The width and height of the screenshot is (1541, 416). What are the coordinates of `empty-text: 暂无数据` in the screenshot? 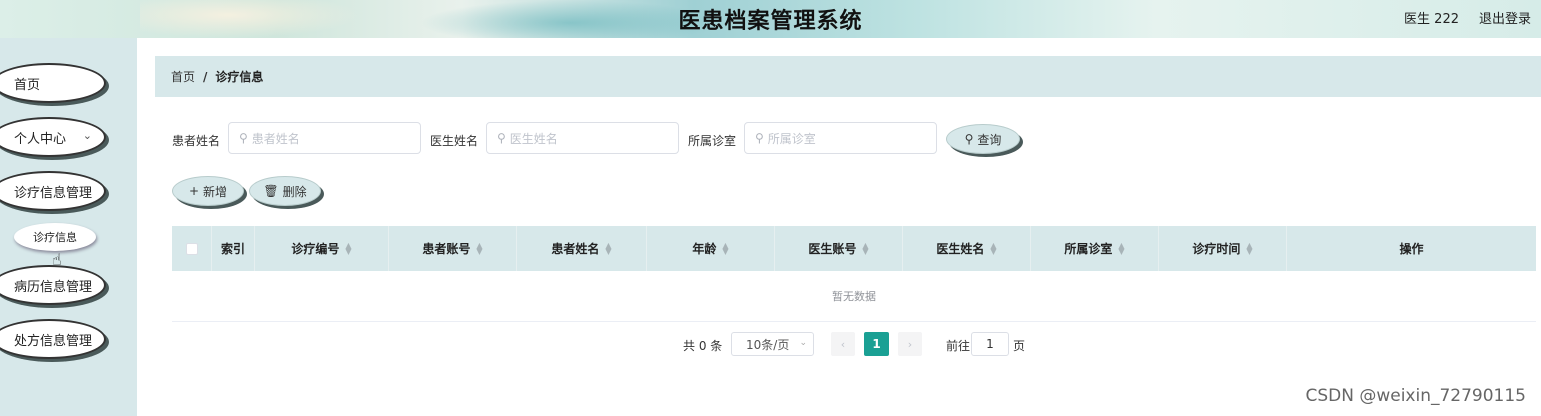 It's located at (854, 296).